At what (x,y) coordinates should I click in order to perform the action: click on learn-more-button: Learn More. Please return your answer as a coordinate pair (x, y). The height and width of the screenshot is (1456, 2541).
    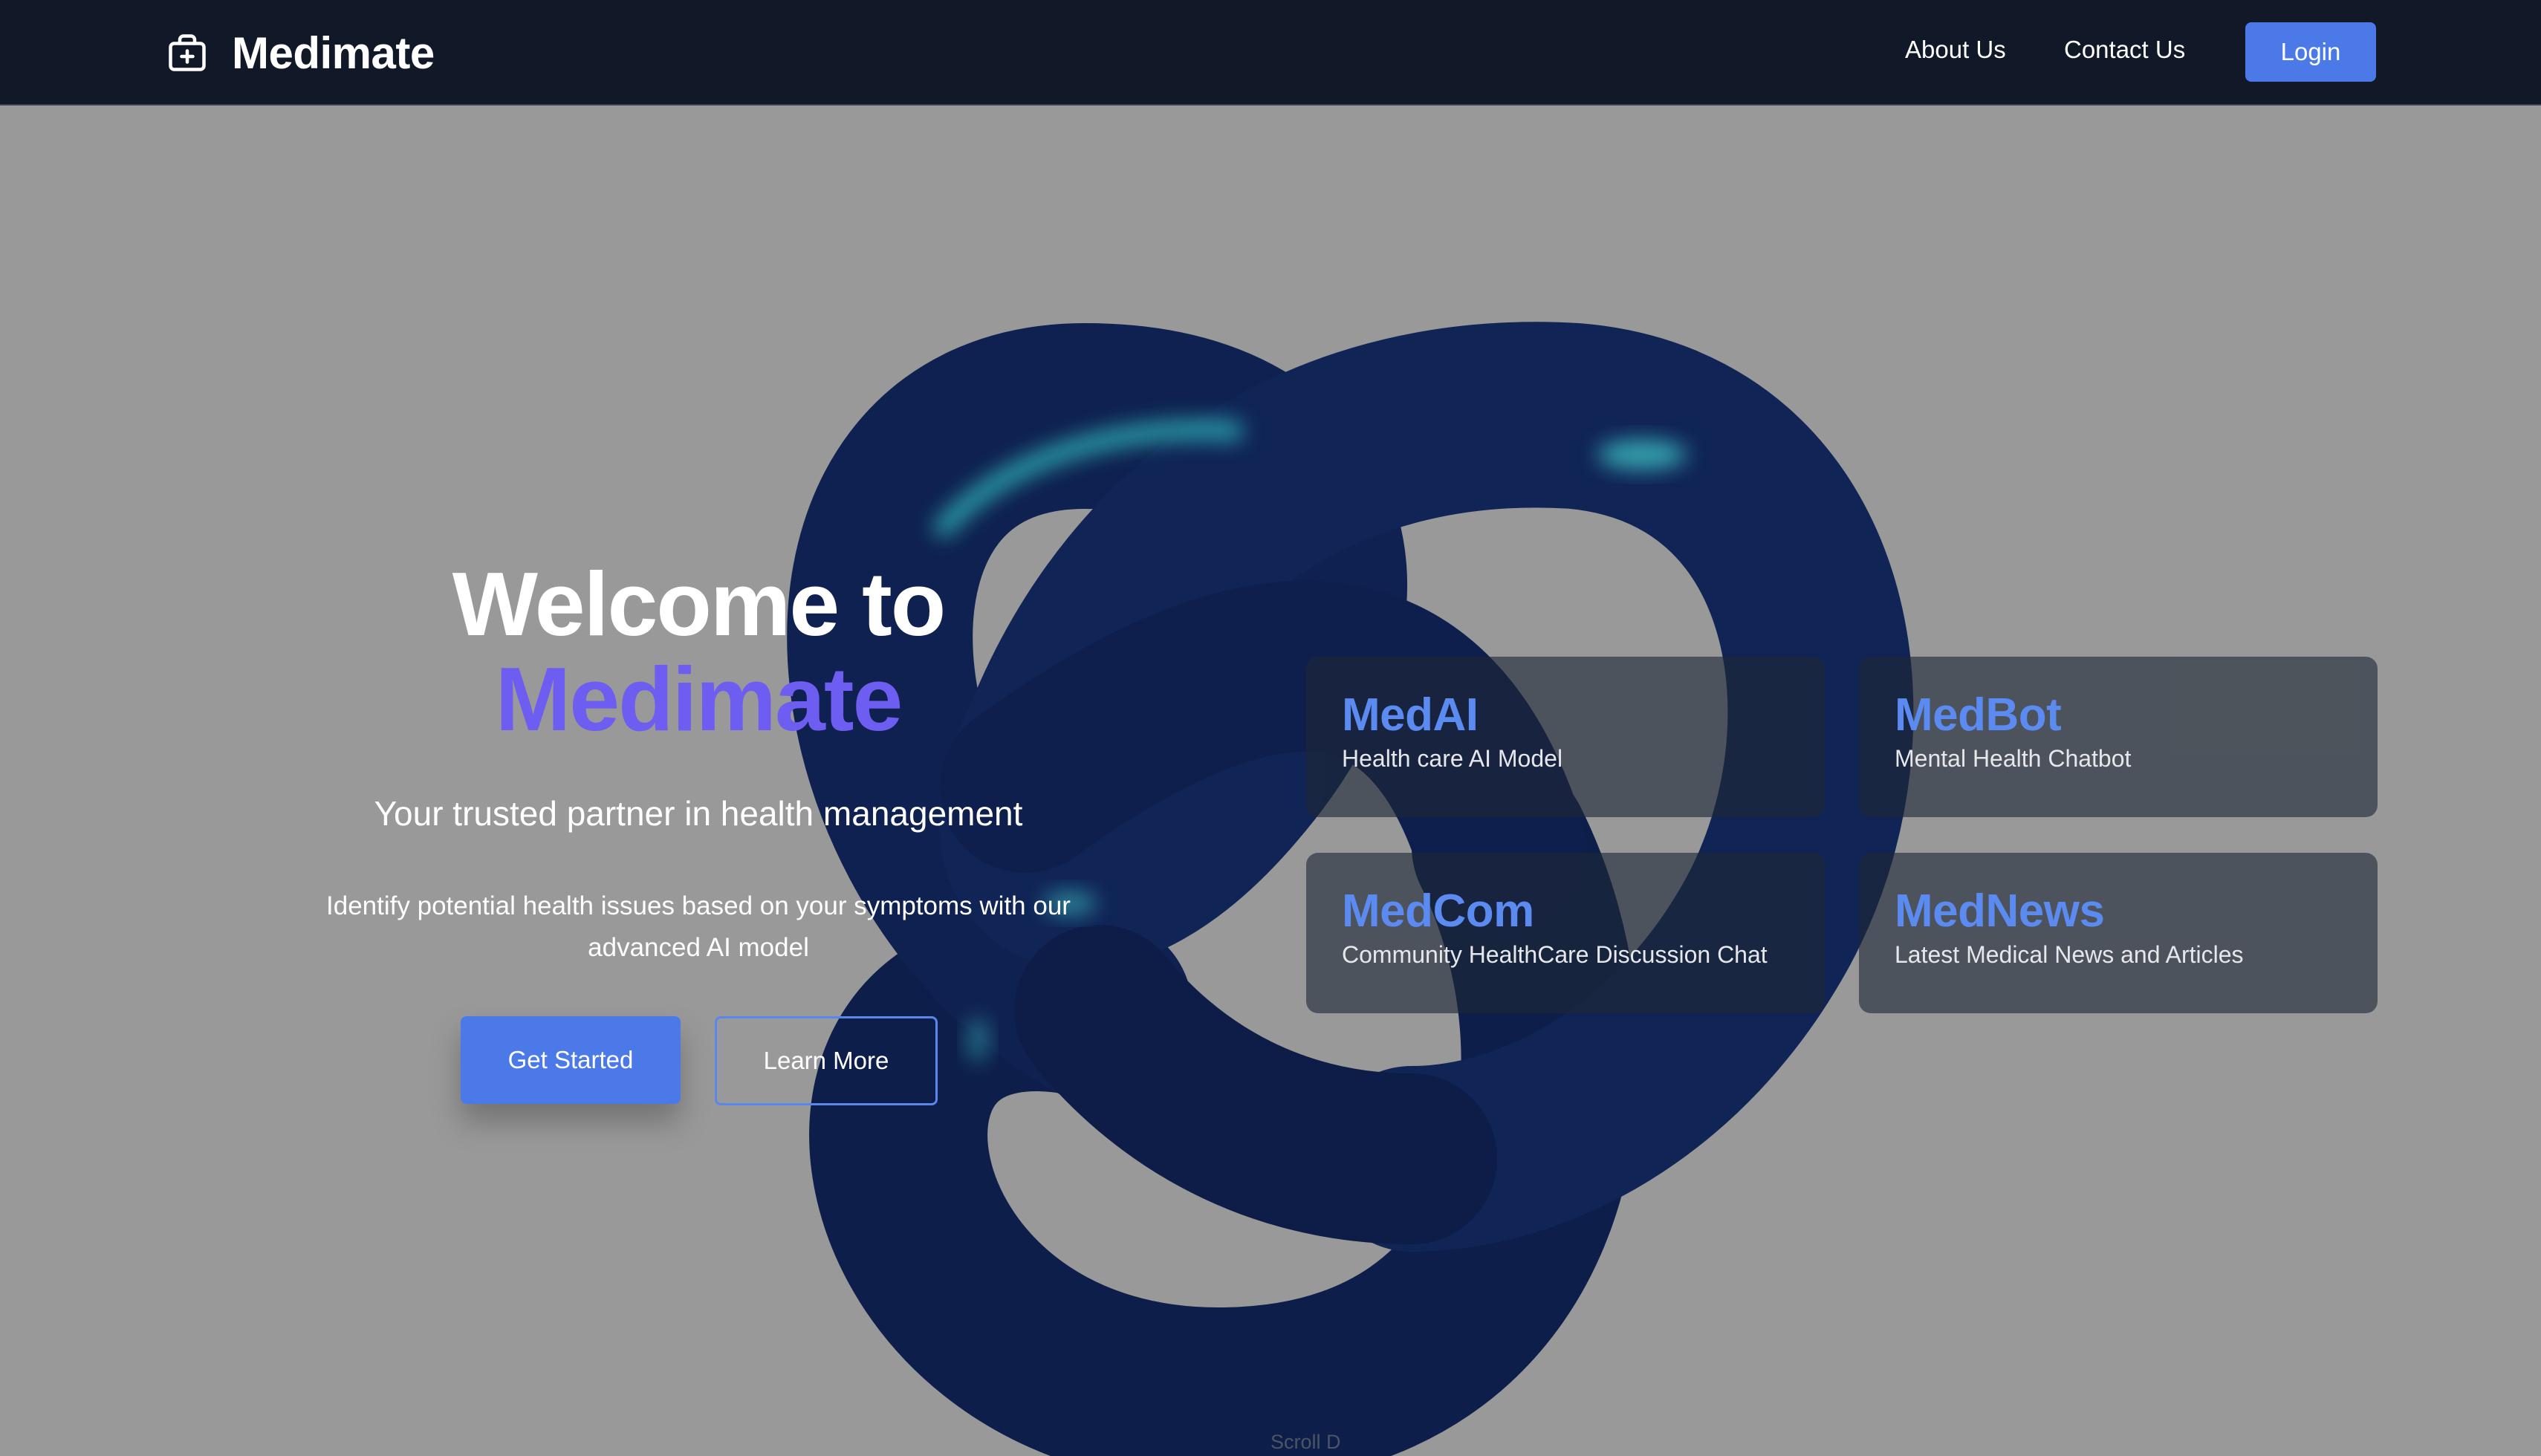
    Looking at the image, I should click on (827, 1061).